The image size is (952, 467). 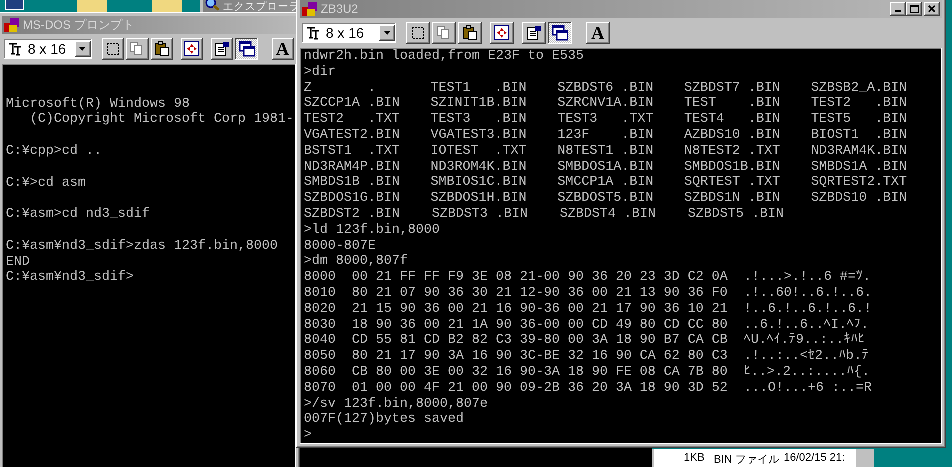 I want to click on minimize-button, so click(x=898, y=9).